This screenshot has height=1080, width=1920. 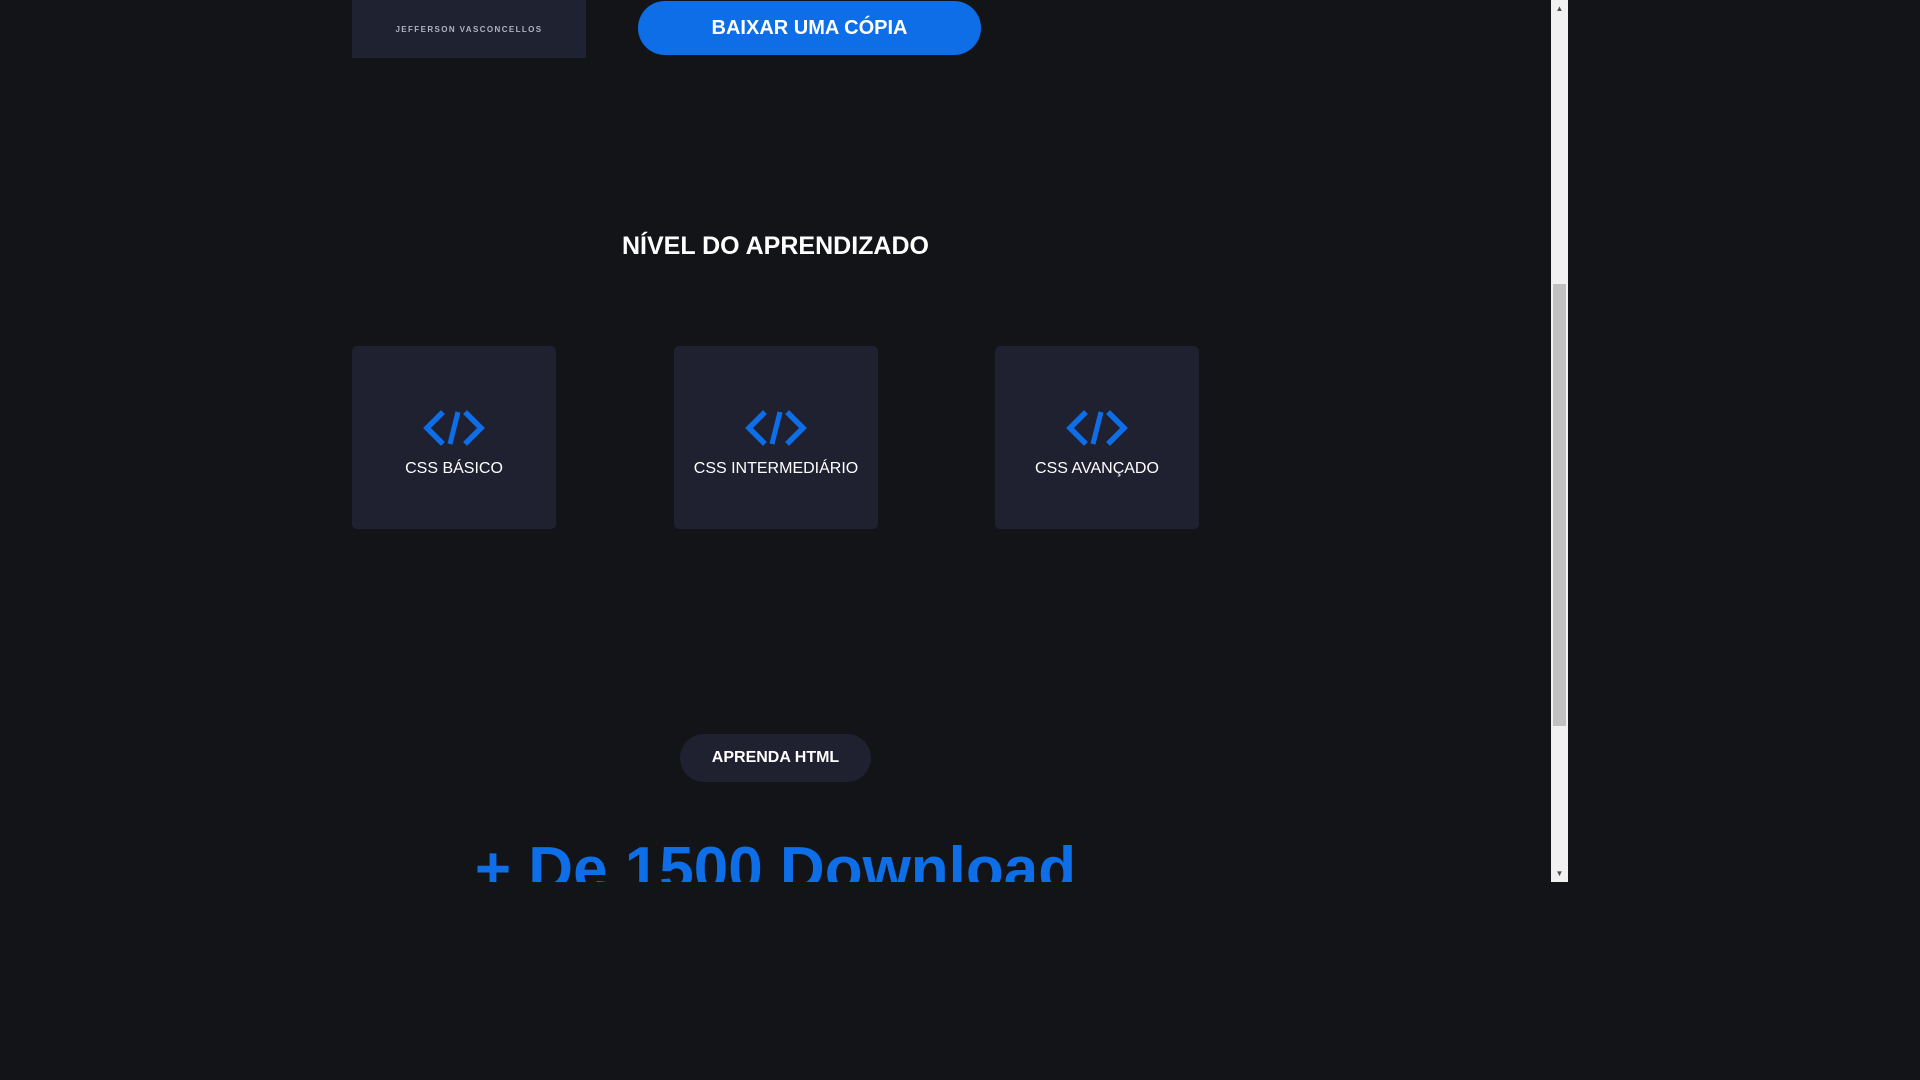 I want to click on book-author: JEFFERSON VASCONCELLOS, so click(x=469, y=29).